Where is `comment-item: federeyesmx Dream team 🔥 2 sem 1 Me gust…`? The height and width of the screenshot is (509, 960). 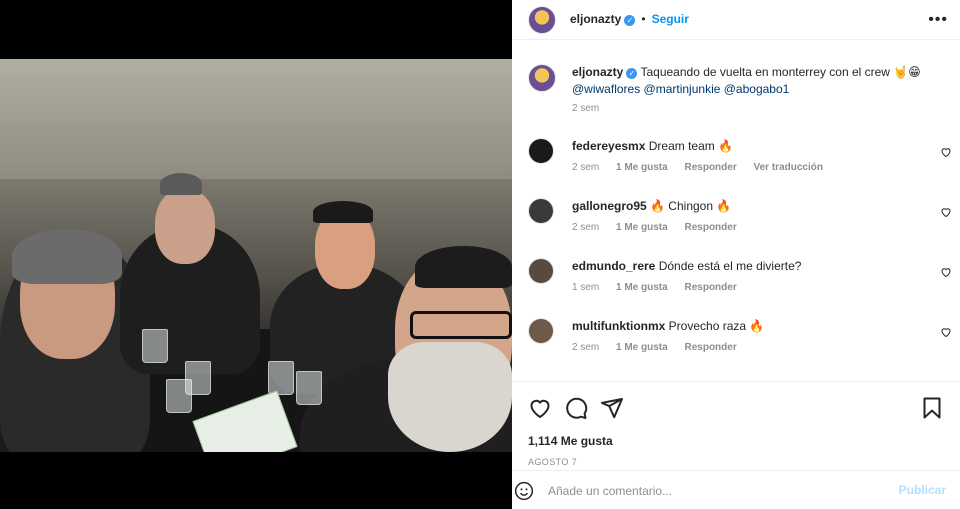 comment-item: federeyesmx Dream team 🔥 2 sem 1 Me gust… is located at coordinates (736, 161).